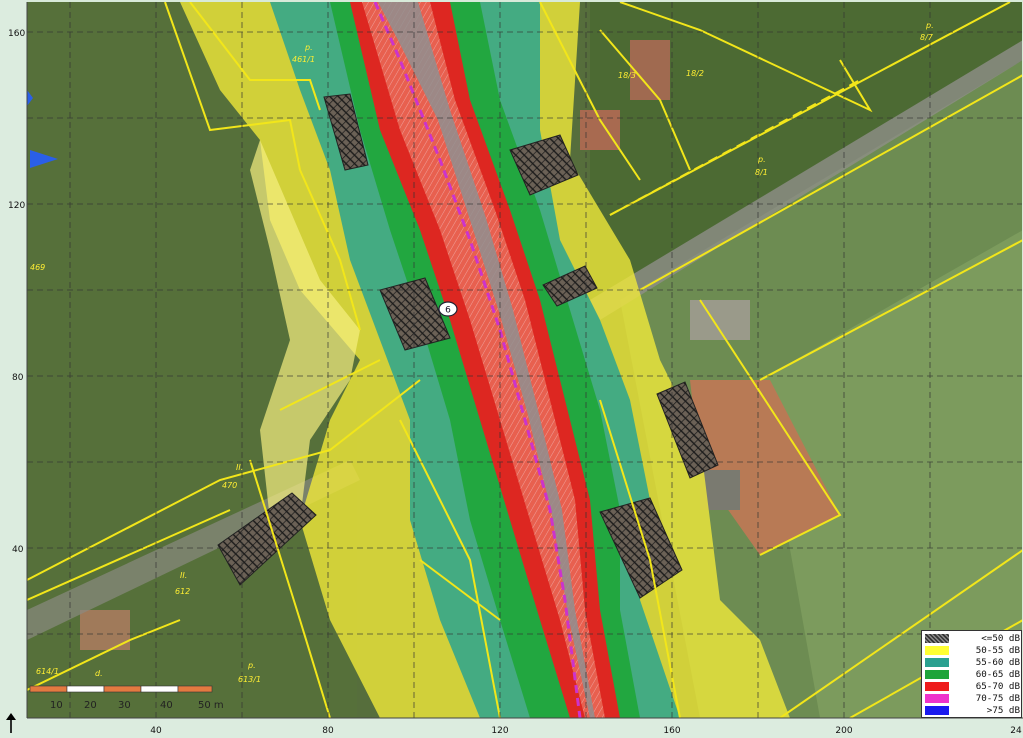  I want to click on svg-text: d., so click(99, 673).